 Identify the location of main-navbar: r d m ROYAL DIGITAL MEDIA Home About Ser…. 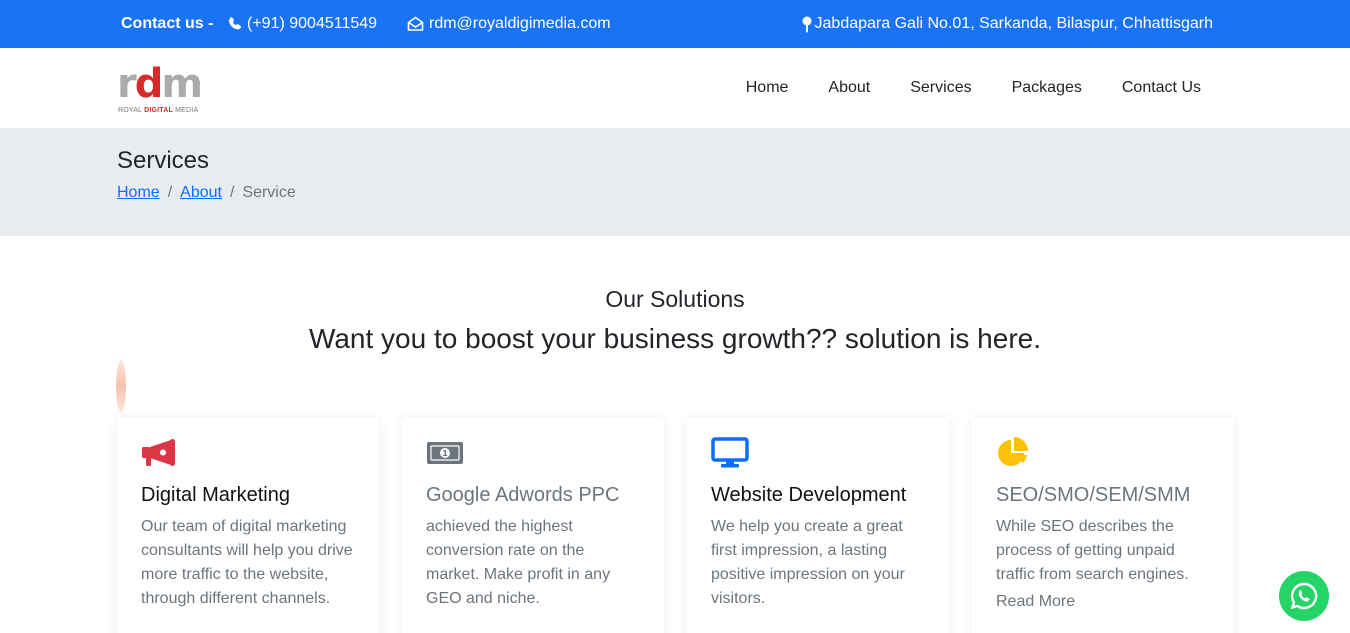
(675, 88).